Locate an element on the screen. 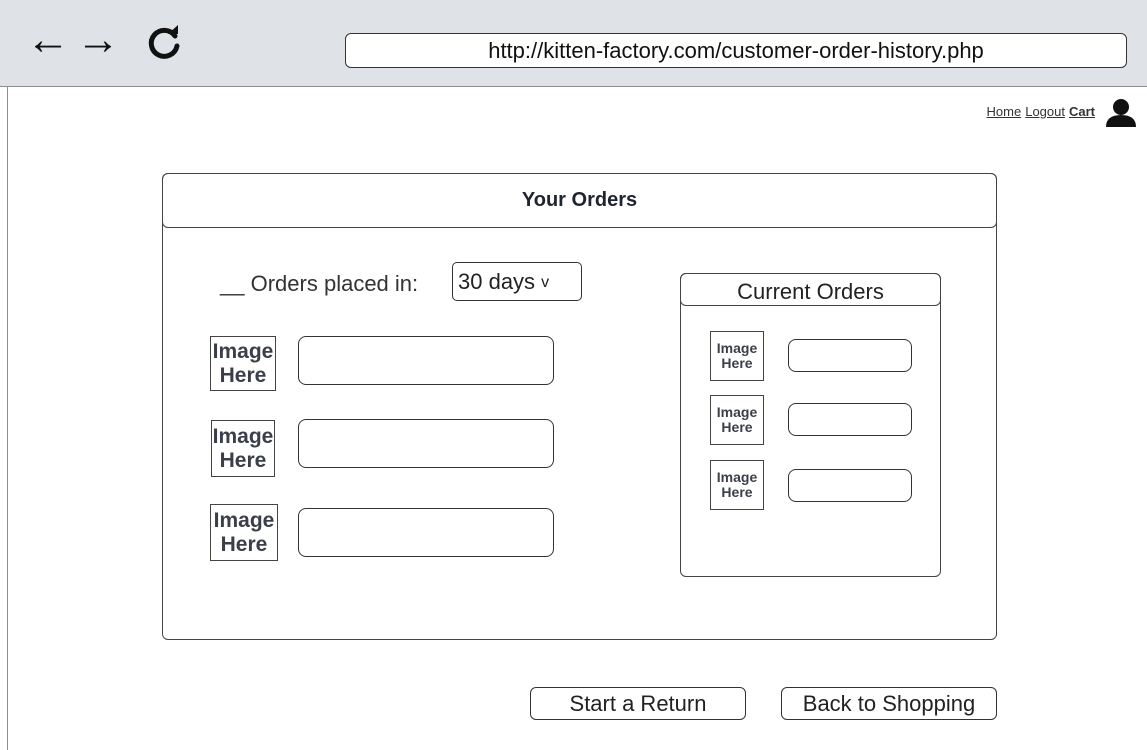 The height and width of the screenshot is (750, 1147). orders-filter-label: __ Orders placed in: is located at coordinates (319, 284).